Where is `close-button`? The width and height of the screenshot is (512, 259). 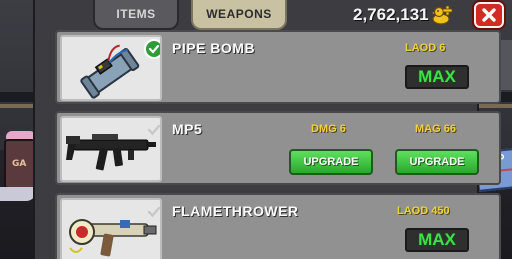 close-button is located at coordinates (489, 15).